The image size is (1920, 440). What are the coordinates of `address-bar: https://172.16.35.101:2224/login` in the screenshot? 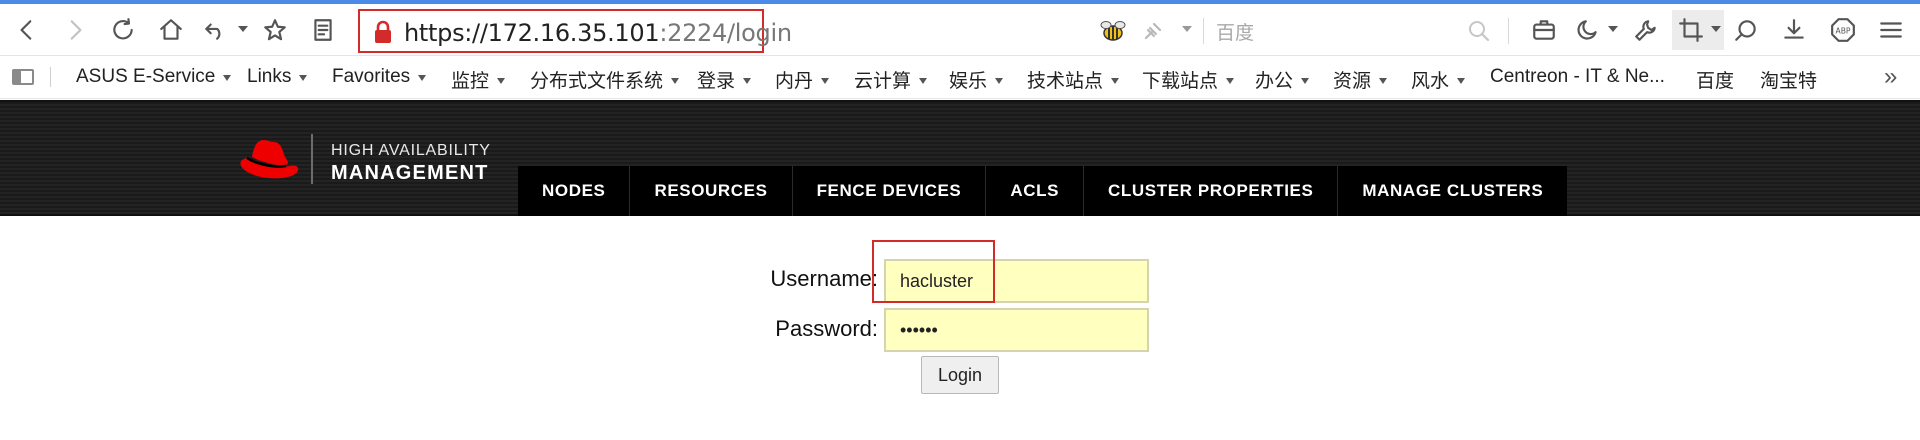 It's located at (575, 31).